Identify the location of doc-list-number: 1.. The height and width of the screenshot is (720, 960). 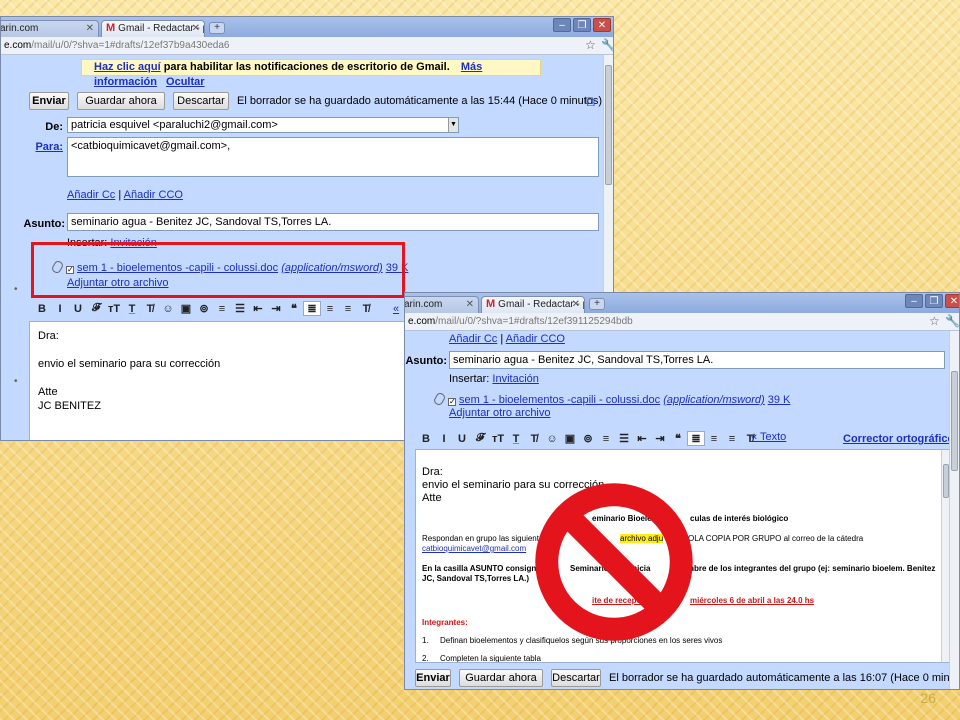
(425, 640).